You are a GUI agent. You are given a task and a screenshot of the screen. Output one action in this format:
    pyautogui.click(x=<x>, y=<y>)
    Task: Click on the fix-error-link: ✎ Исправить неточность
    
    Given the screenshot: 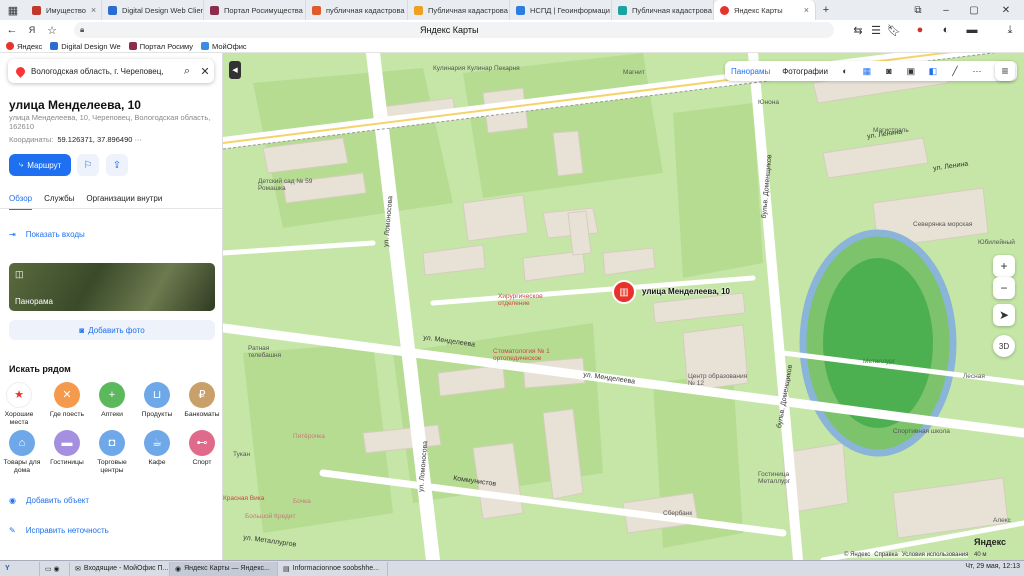 What is the action you would take?
    pyautogui.click(x=59, y=530)
    